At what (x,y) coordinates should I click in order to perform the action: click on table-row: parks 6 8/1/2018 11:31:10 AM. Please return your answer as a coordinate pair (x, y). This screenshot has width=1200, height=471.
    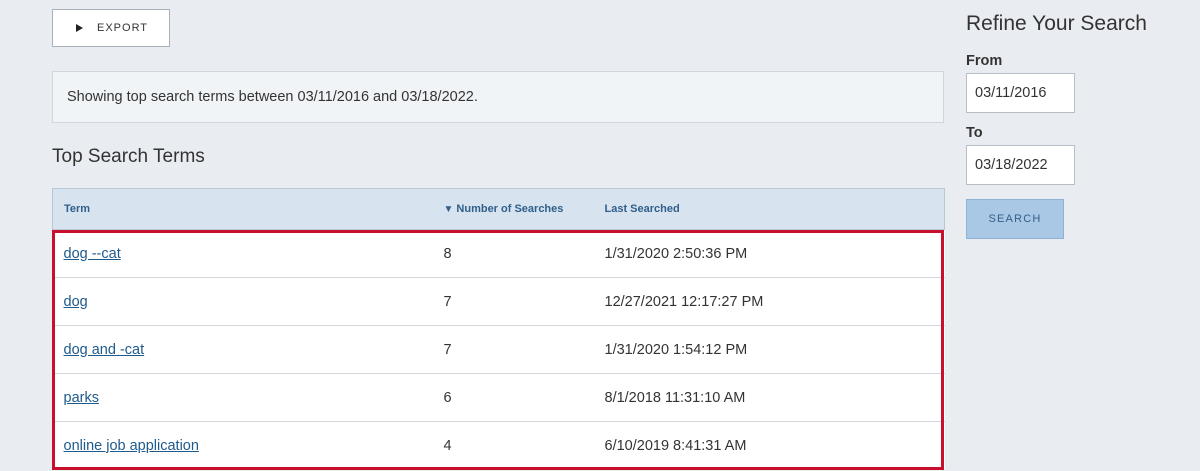
    Looking at the image, I should click on (498, 397).